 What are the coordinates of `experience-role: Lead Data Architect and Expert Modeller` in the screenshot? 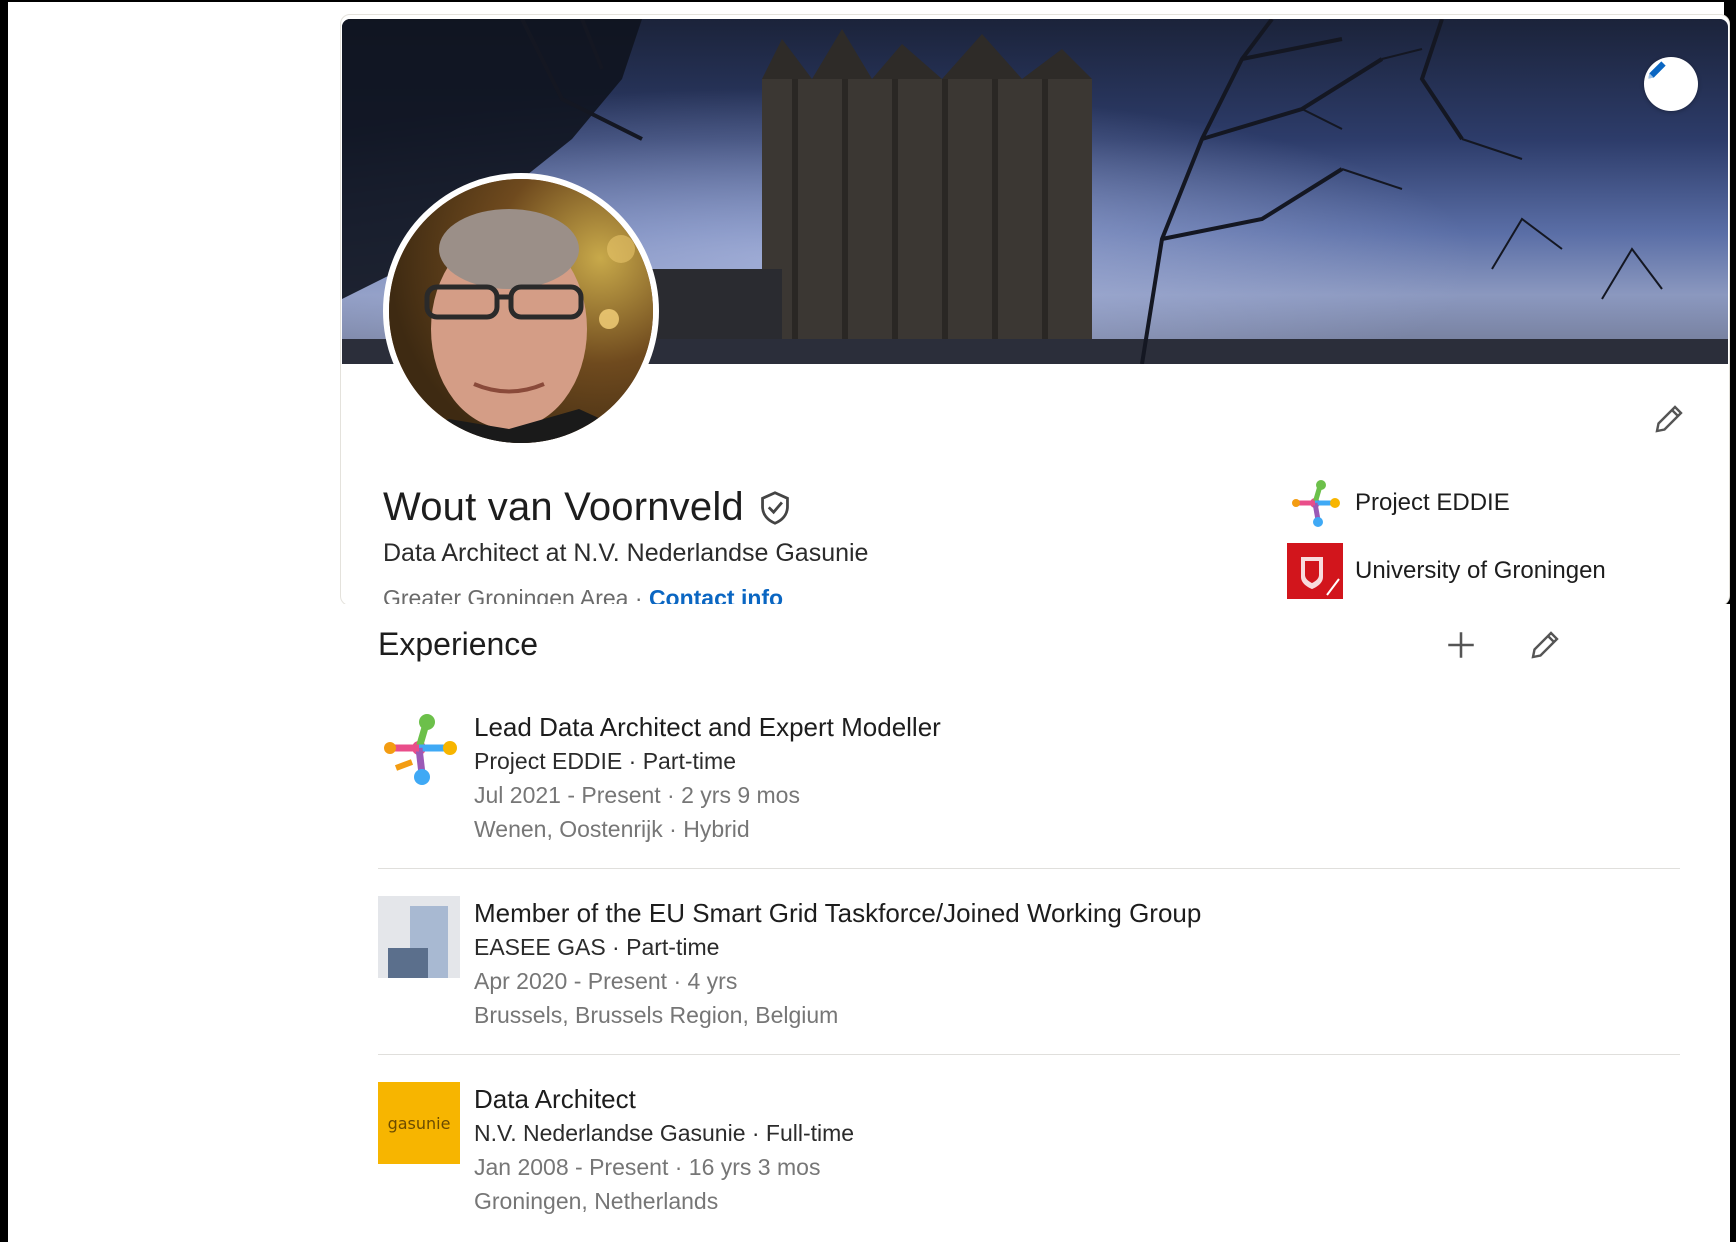 It's located at (707, 727).